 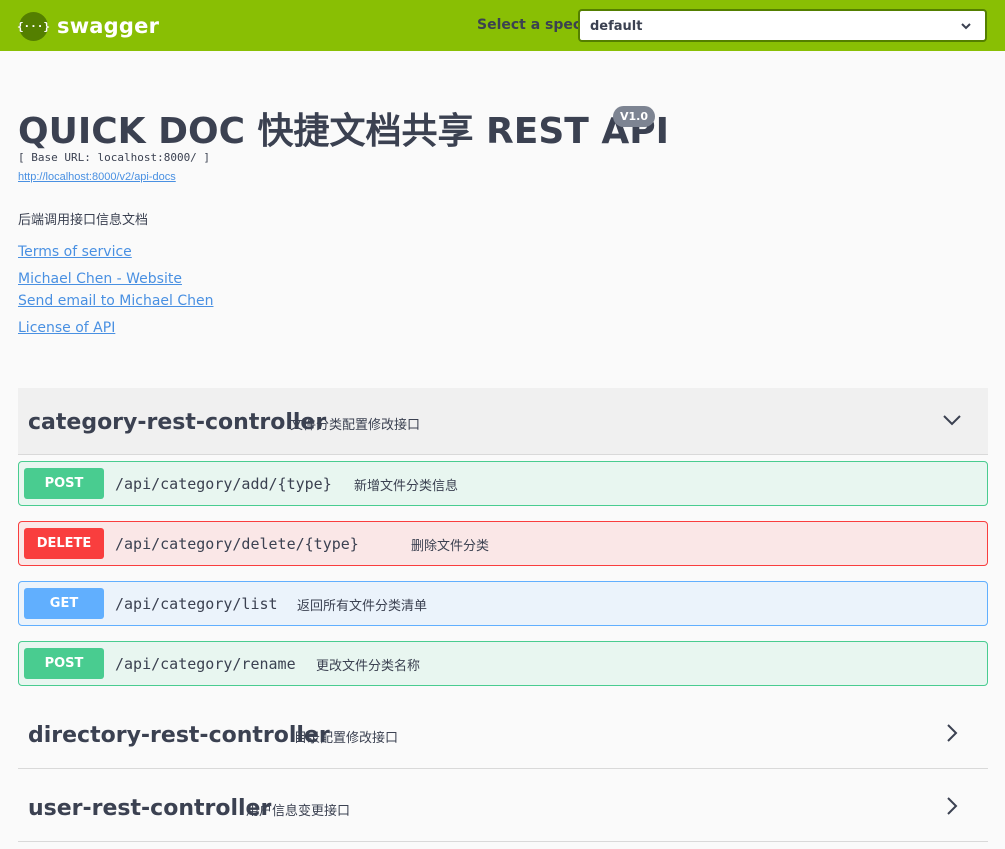 I want to click on api-description: 后端调用接口信息文档, so click(x=83, y=220).